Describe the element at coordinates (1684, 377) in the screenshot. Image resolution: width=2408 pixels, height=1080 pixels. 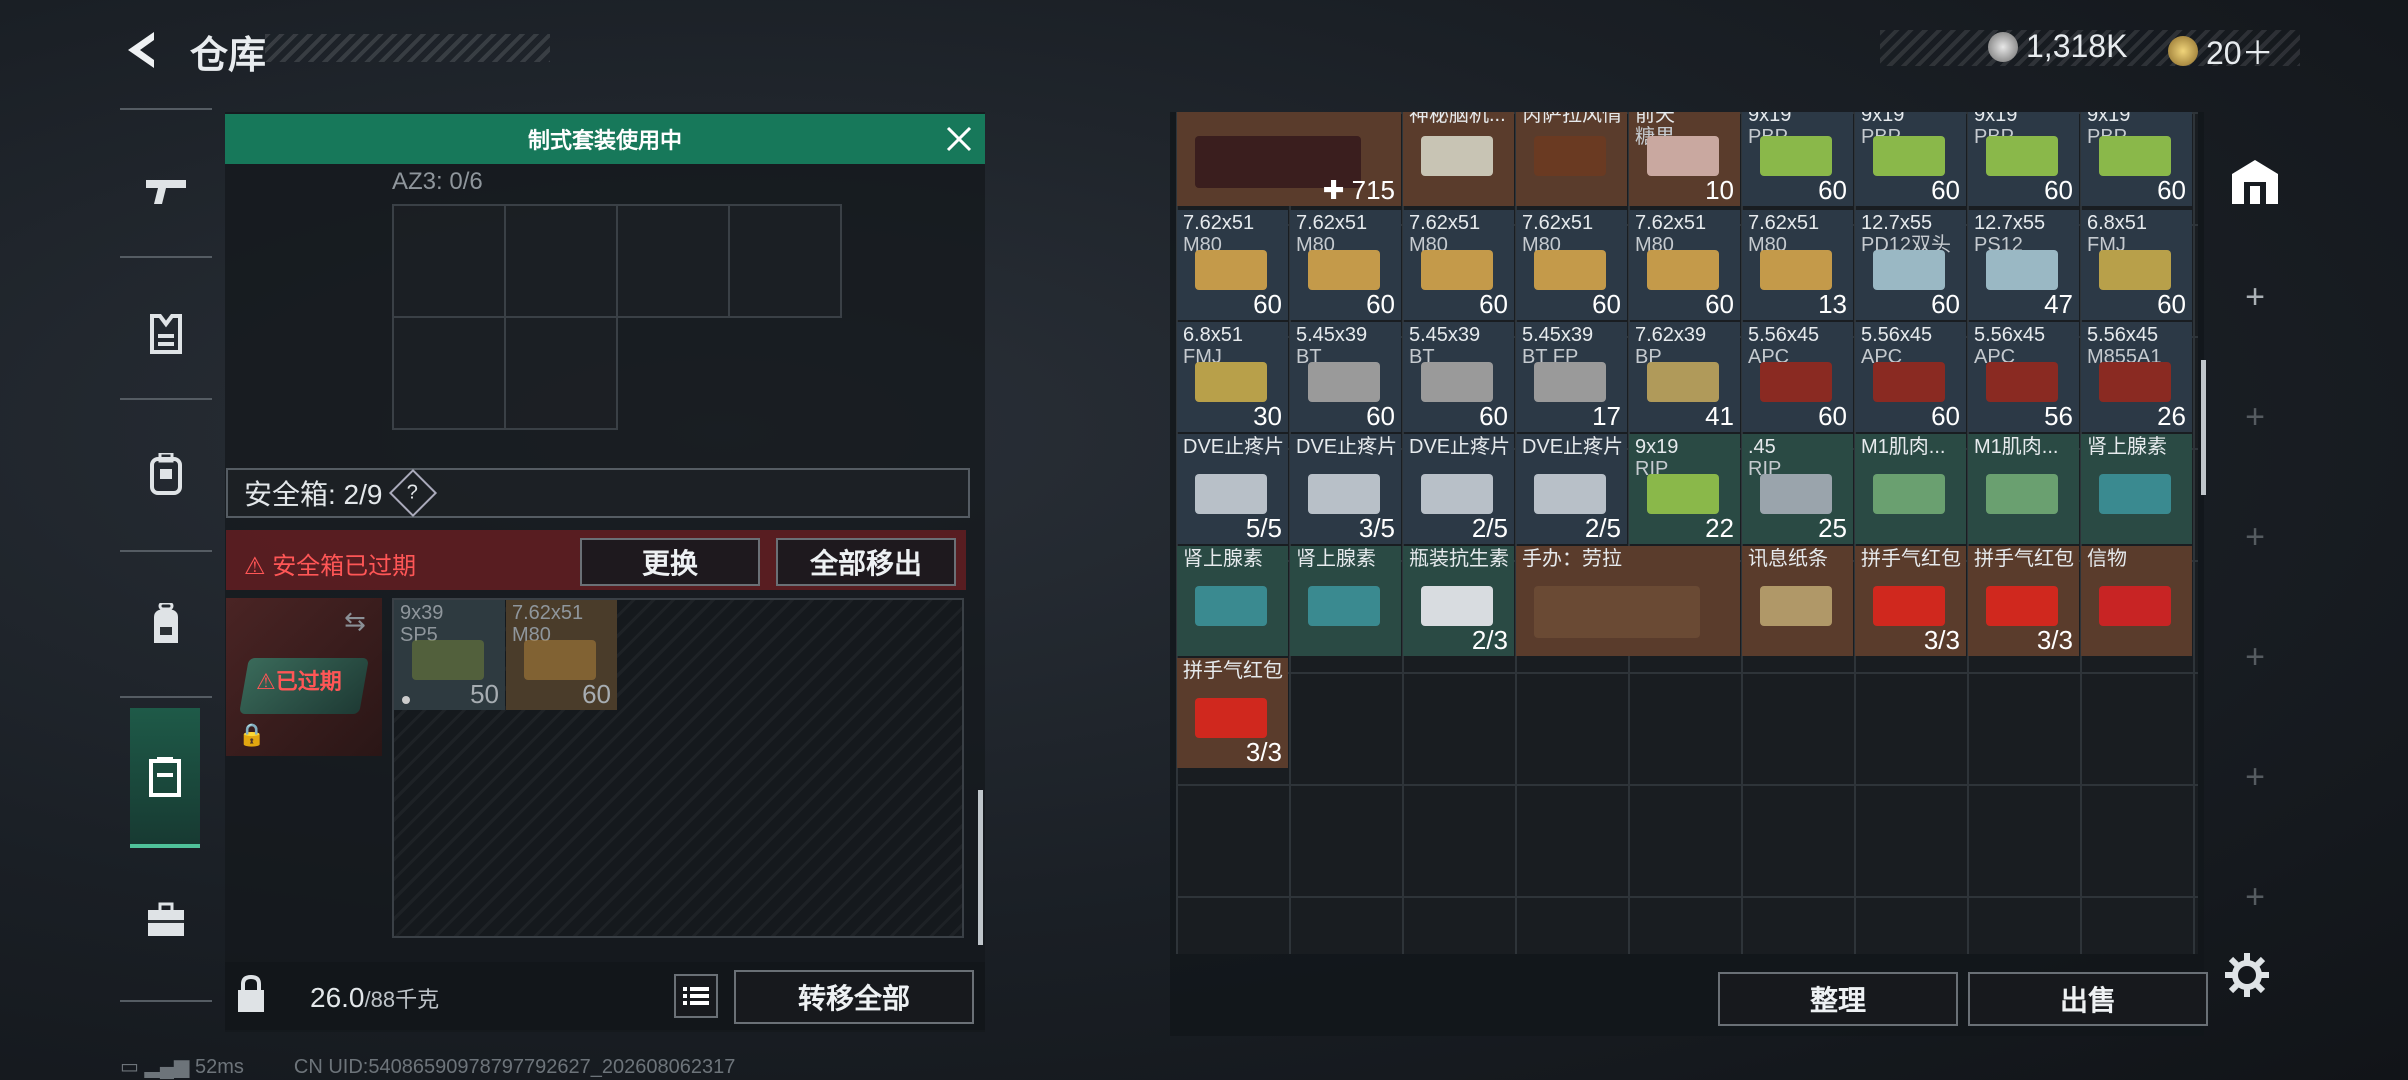
I see `inventory-item: 7.62x39 BP 41` at that location.